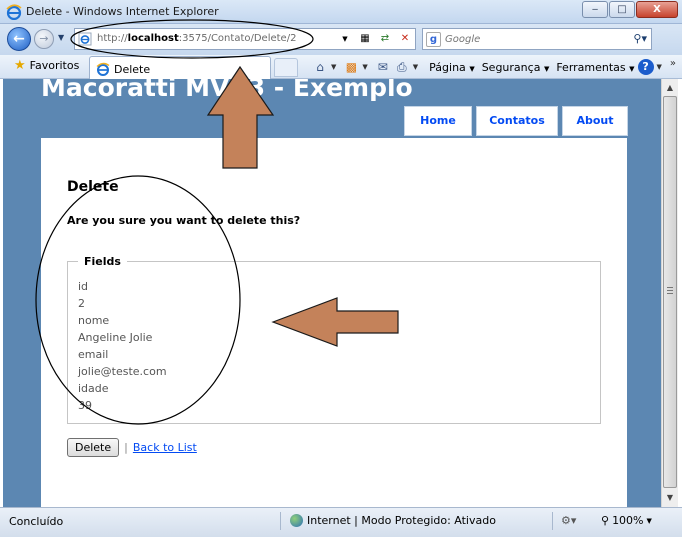 The width and height of the screenshot is (682, 537). I want to click on mail-icon: ✉, so click(383, 67).